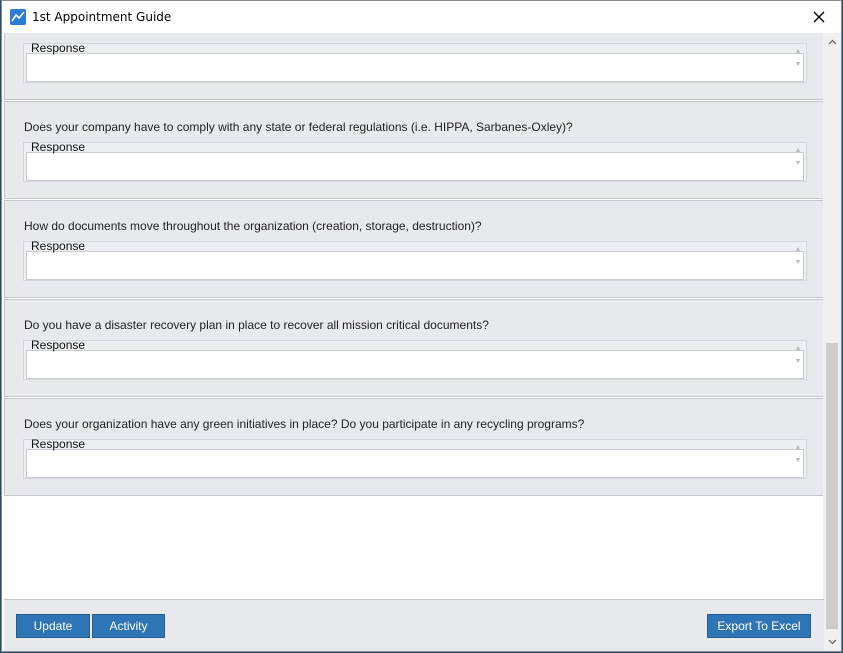 The height and width of the screenshot is (653, 843). I want to click on window-title: 1st Appointment Guide, so click(102, 17).